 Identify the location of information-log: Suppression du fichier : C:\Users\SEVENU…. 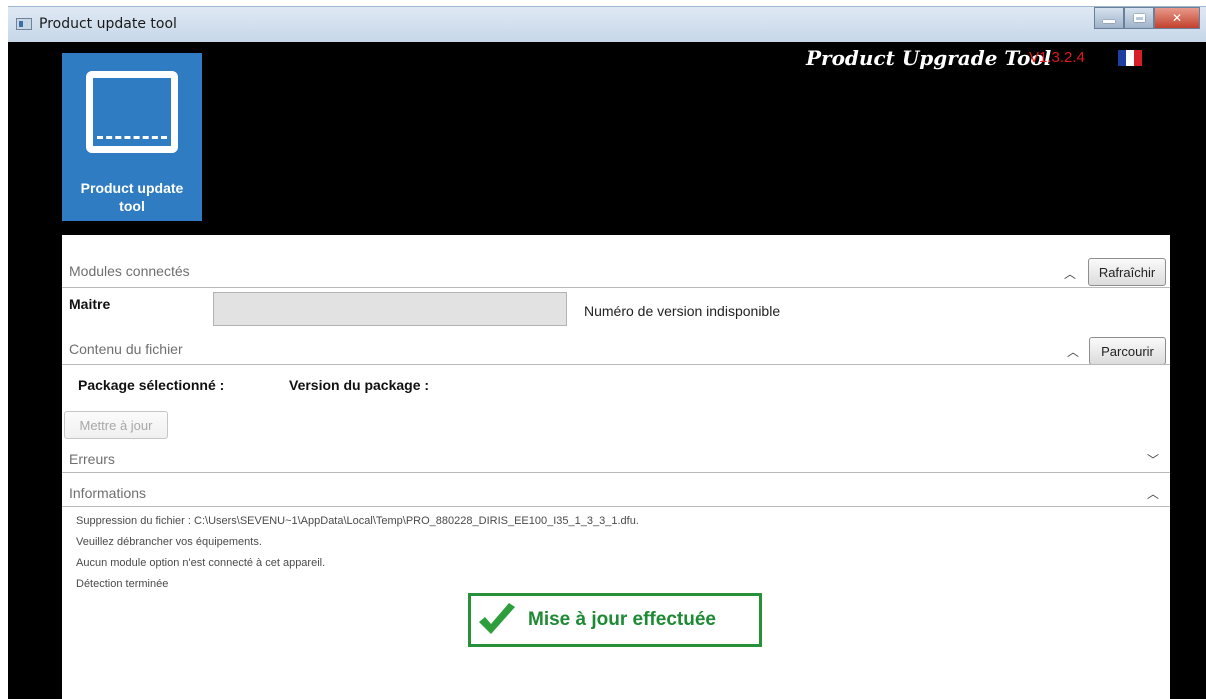
(357, 553).